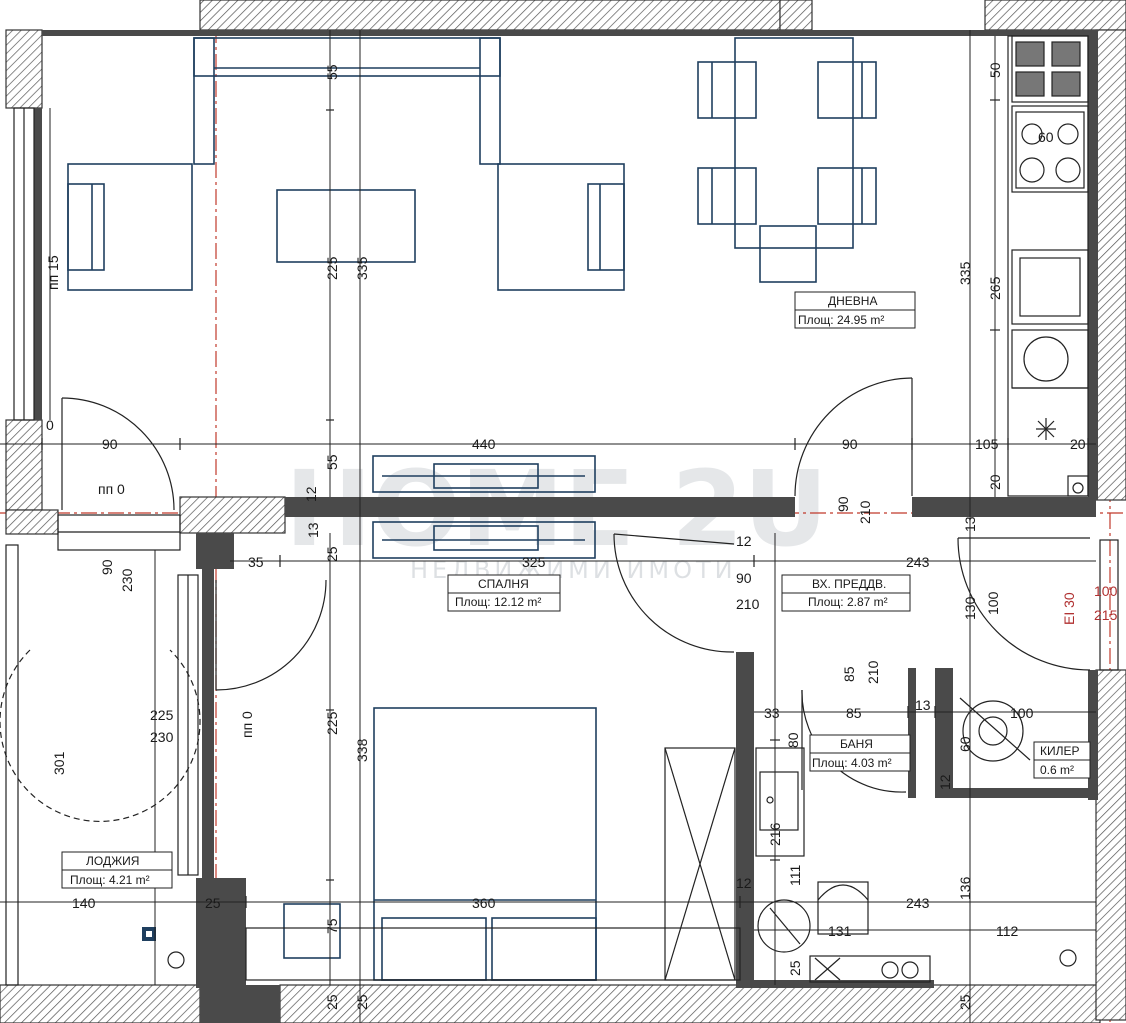  Describe the element at coordinates (795, 875) in the screenshot. I see `svg-text: 111` at that location.